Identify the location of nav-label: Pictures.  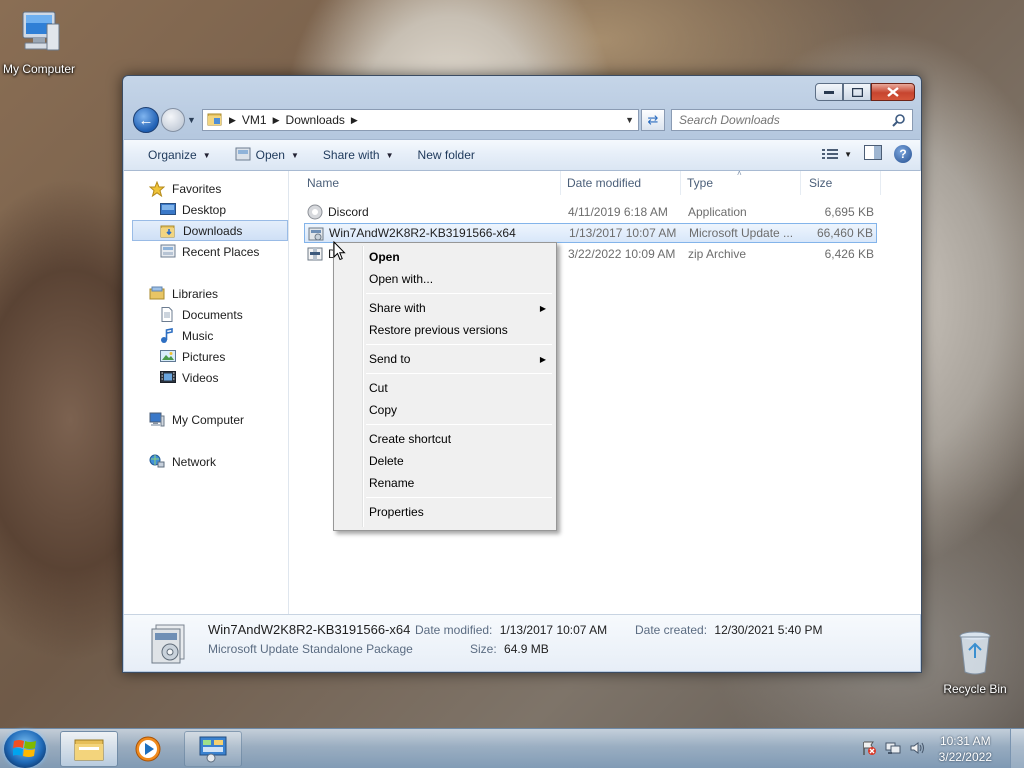
(204, 356).